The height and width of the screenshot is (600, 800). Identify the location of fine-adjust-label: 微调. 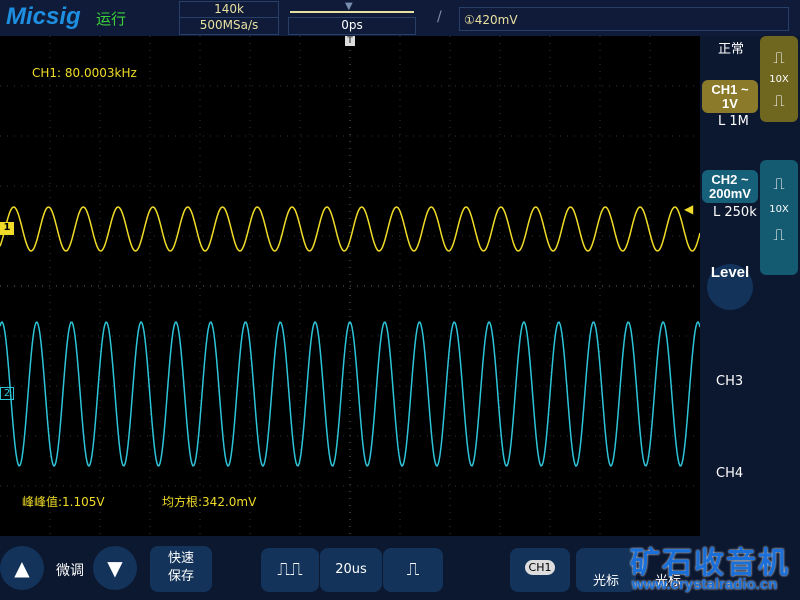
(70, 571).